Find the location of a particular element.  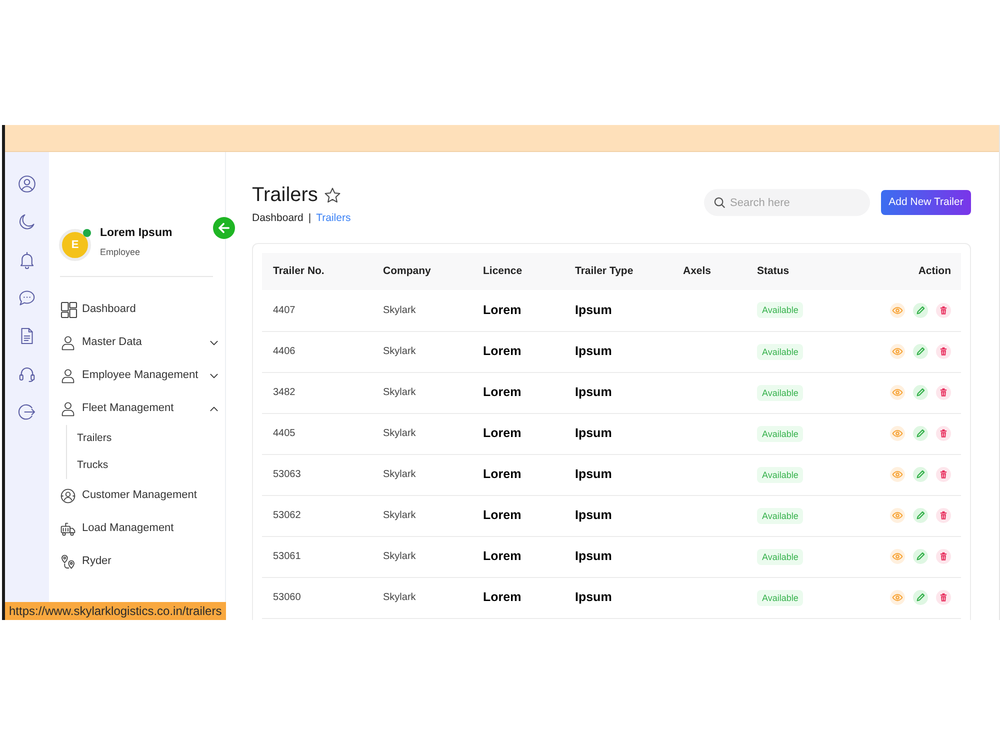

search-icon is located at coordinates (719, 202).